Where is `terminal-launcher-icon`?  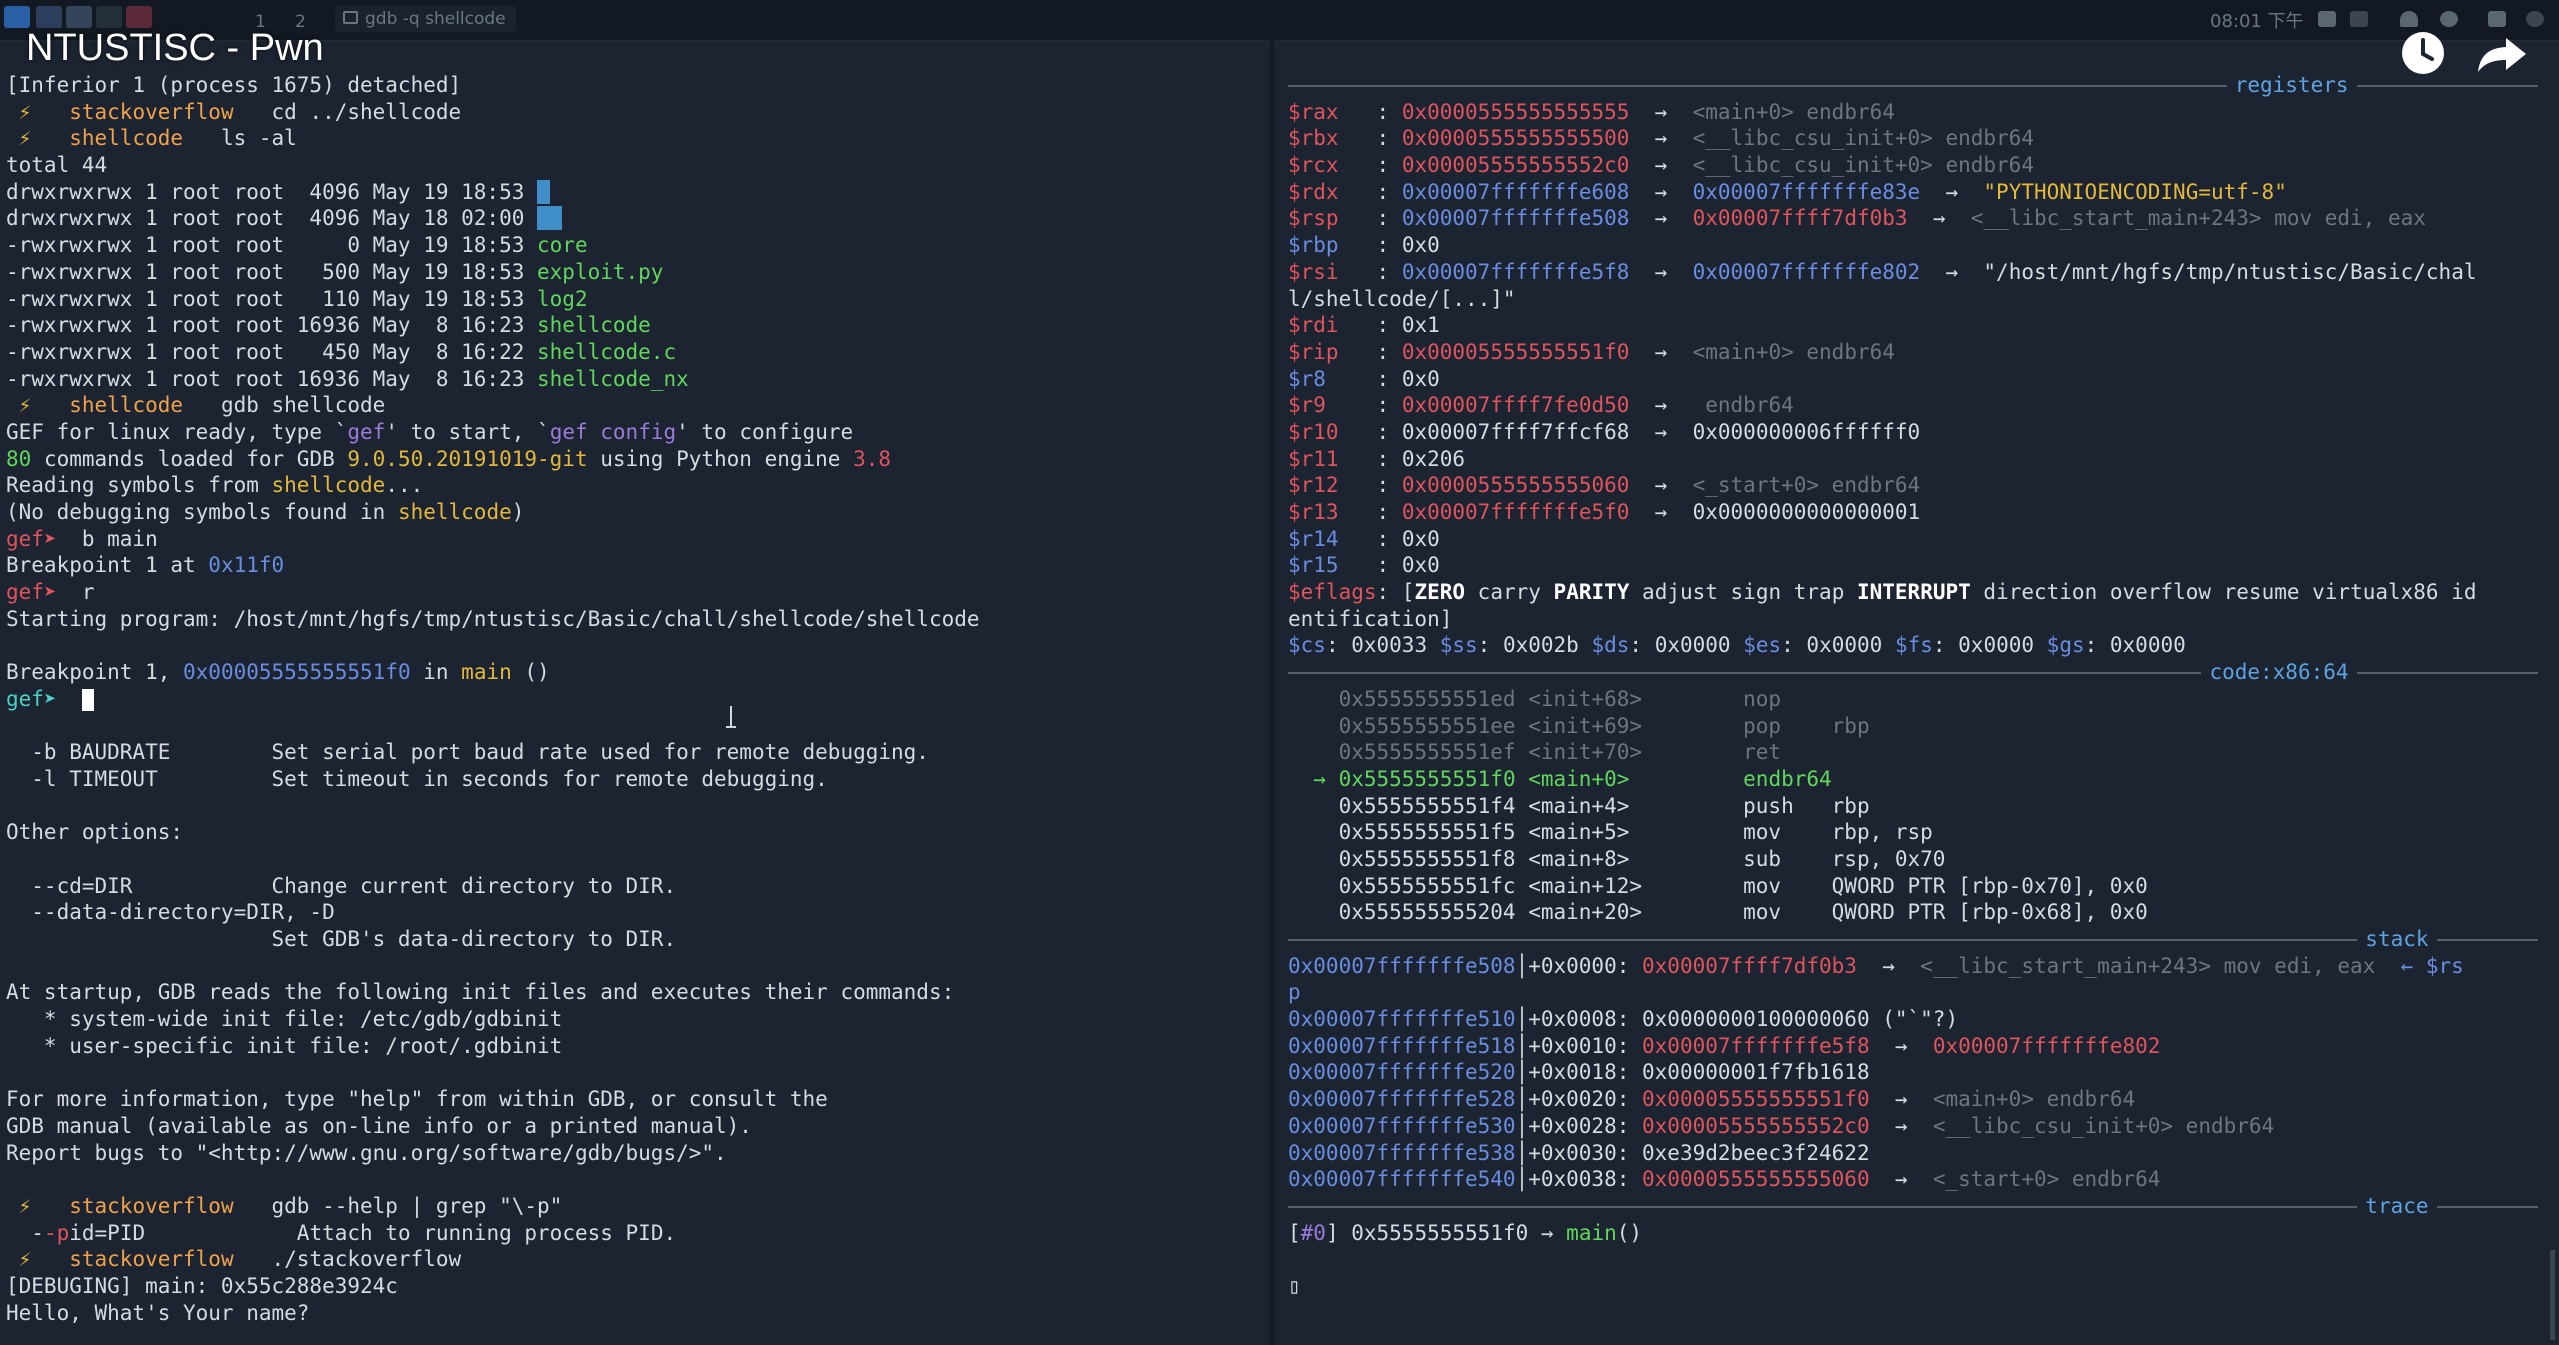
terminal-launcher-icon is located at coordinates (49, 17).